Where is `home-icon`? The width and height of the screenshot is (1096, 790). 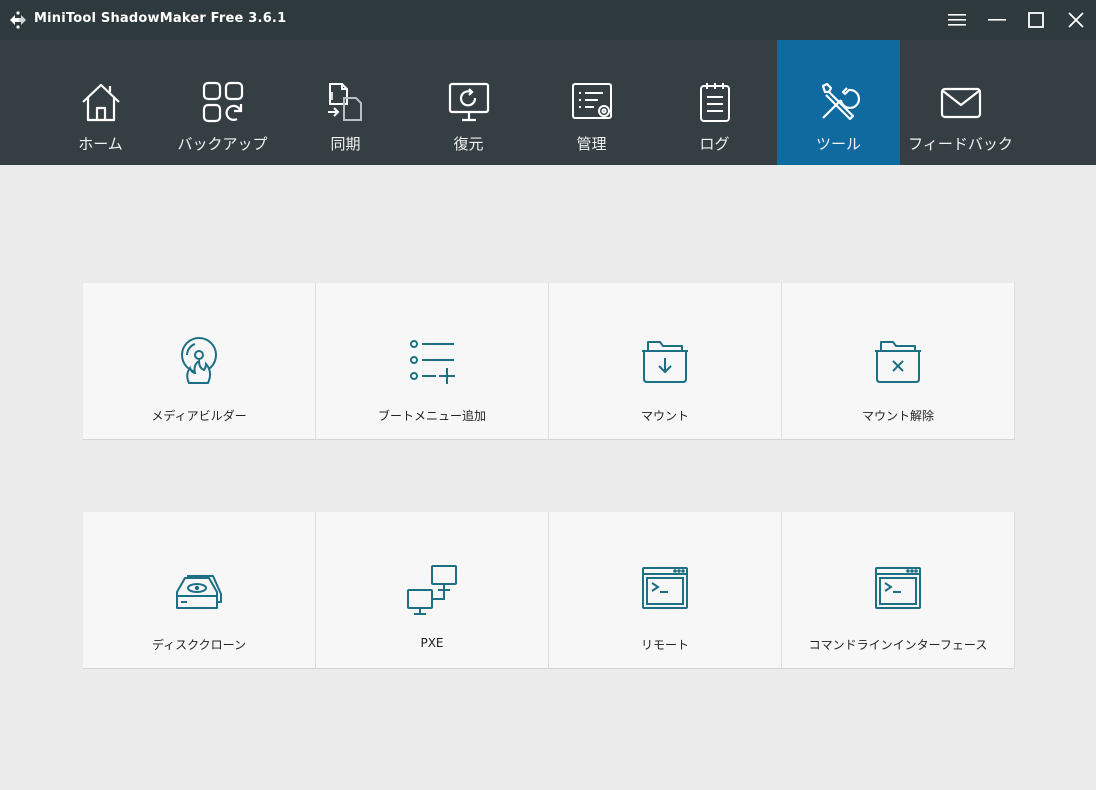 home-icon is located at coordinates (100, 102).